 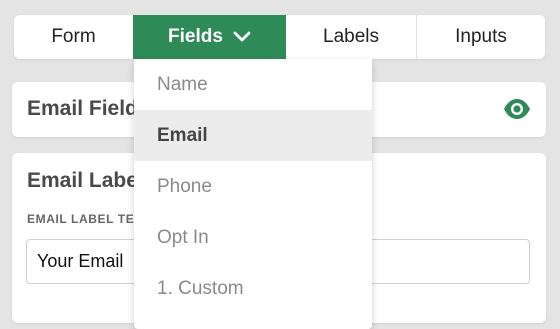 What do you see at coordinates (253, 288) in the screenshot?
I see `menu-item-custom: 1. Custom` at bounding box center [253, 288].